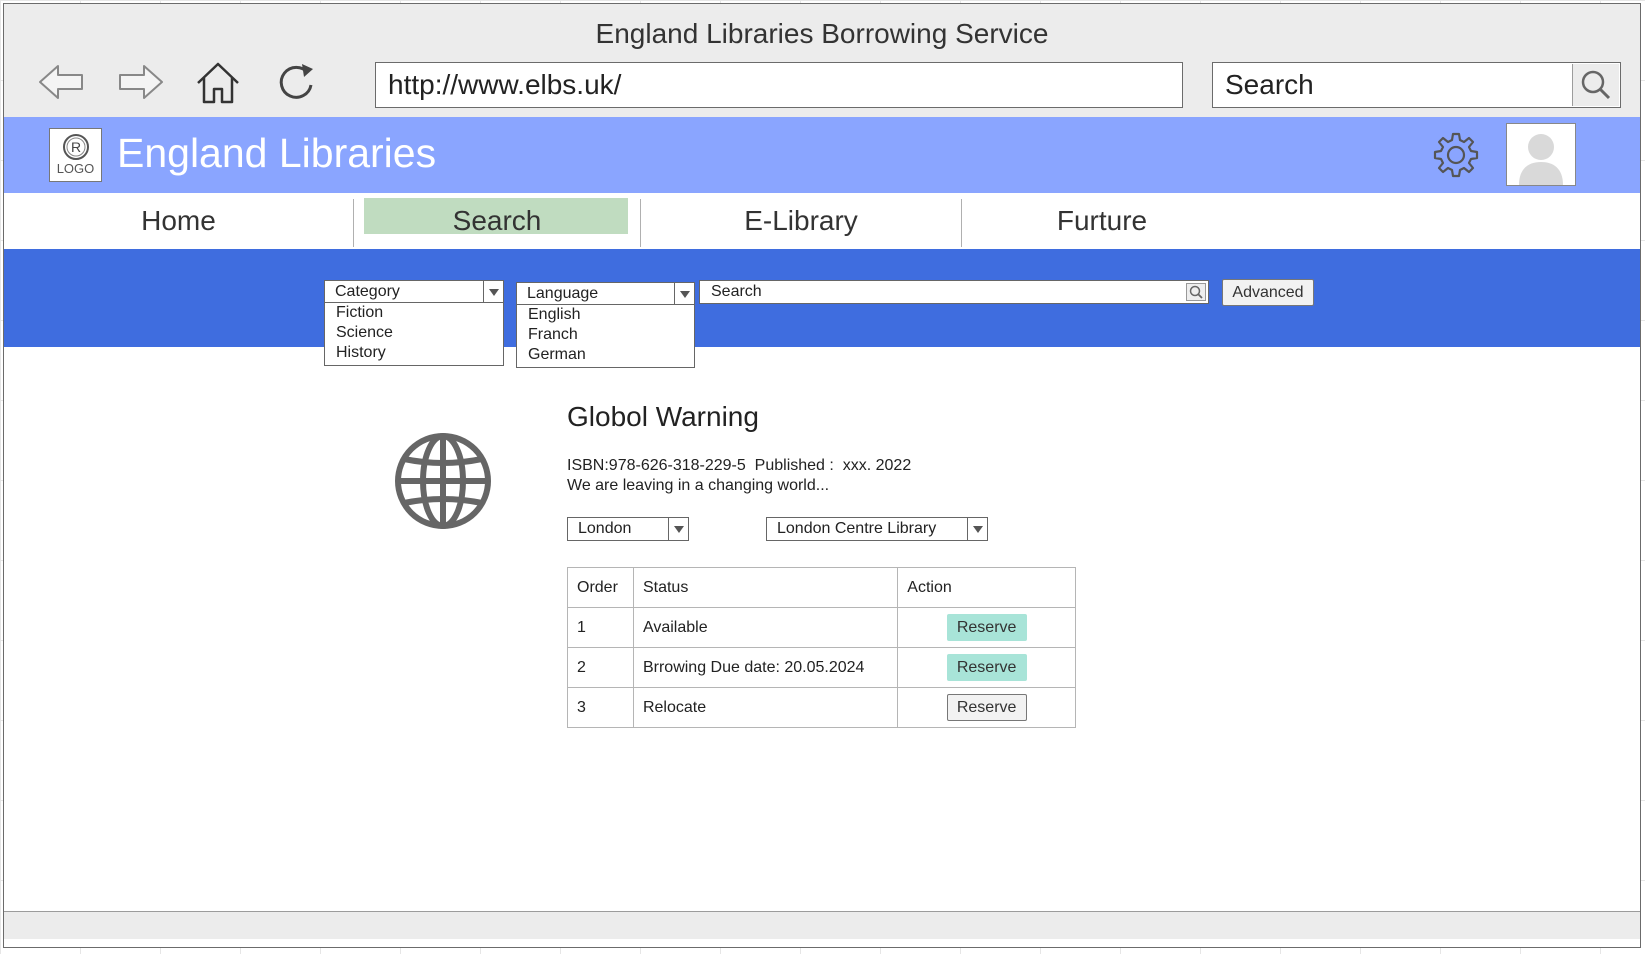 This screenshot has height=954, width=1645. I want to click on category-select: Category, so click(414, 291).